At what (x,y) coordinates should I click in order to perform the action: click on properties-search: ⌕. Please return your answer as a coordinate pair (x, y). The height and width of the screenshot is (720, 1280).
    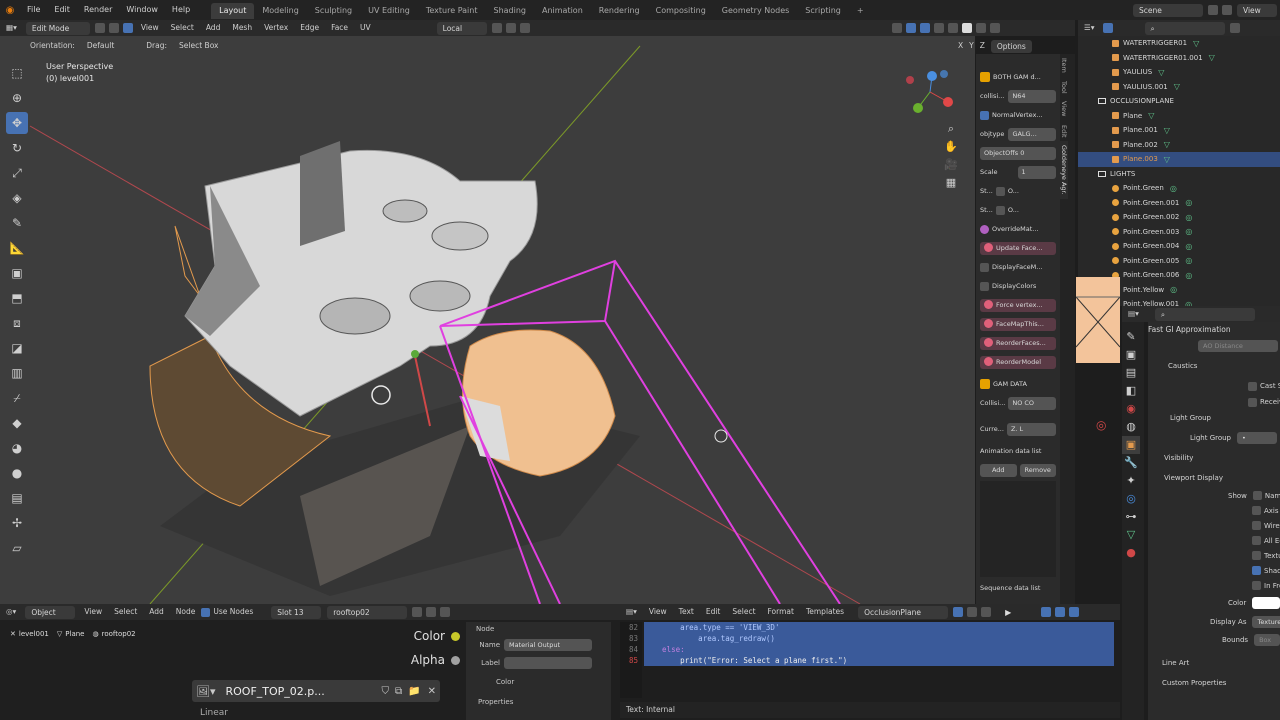
    Looking at the image, I should click on (1204, 314).